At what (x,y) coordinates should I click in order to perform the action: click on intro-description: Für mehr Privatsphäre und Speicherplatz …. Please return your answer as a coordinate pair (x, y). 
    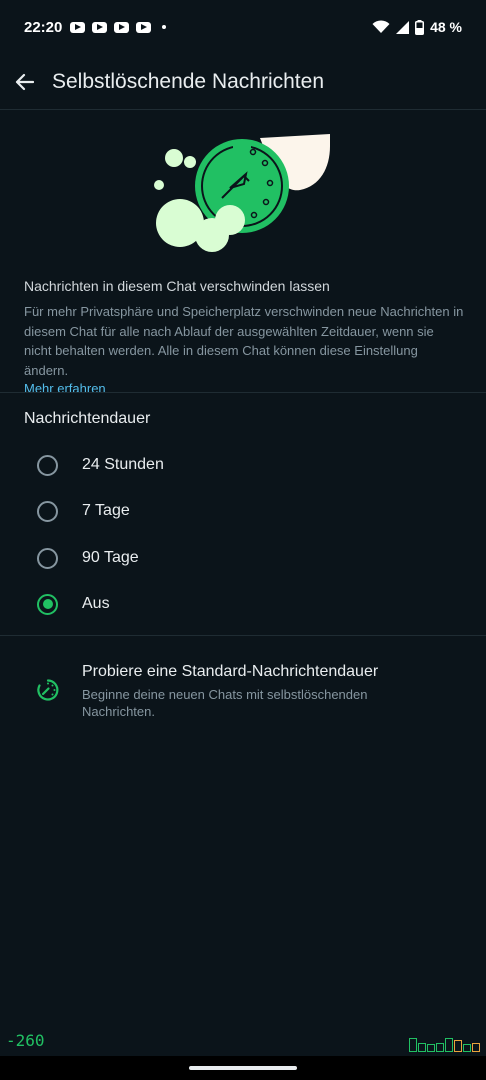
    Looking at the image, I should click on (244, 341).